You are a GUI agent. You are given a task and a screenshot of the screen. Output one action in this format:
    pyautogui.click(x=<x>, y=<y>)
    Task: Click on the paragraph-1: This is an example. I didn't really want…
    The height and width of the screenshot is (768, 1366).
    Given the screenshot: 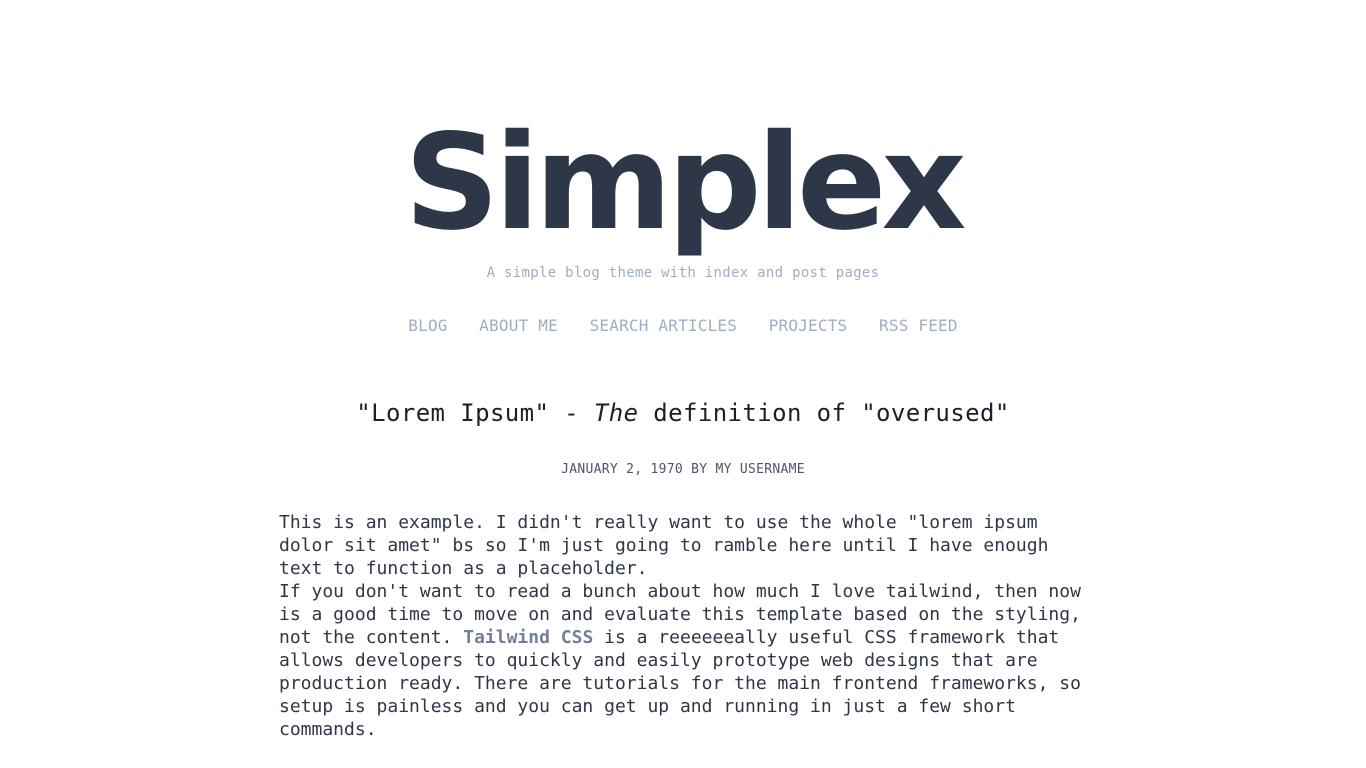 What is the action you would take?
    pyautogui.click(x=664, y=545)
    